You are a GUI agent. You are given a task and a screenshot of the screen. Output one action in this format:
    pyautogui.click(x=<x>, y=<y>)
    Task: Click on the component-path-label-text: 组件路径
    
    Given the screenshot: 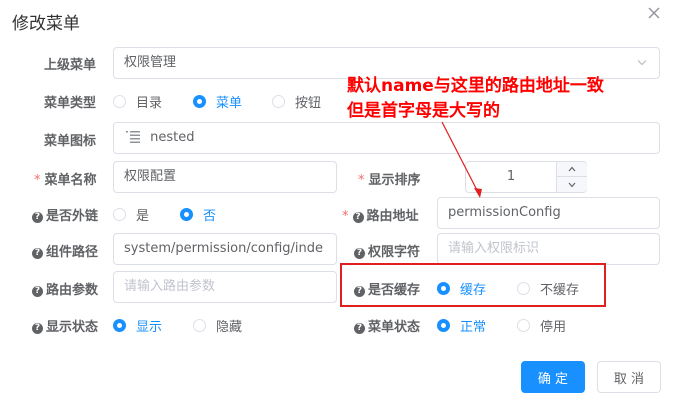 What is the action you would take?
    pyautogui.click(x=72, y=252)
    